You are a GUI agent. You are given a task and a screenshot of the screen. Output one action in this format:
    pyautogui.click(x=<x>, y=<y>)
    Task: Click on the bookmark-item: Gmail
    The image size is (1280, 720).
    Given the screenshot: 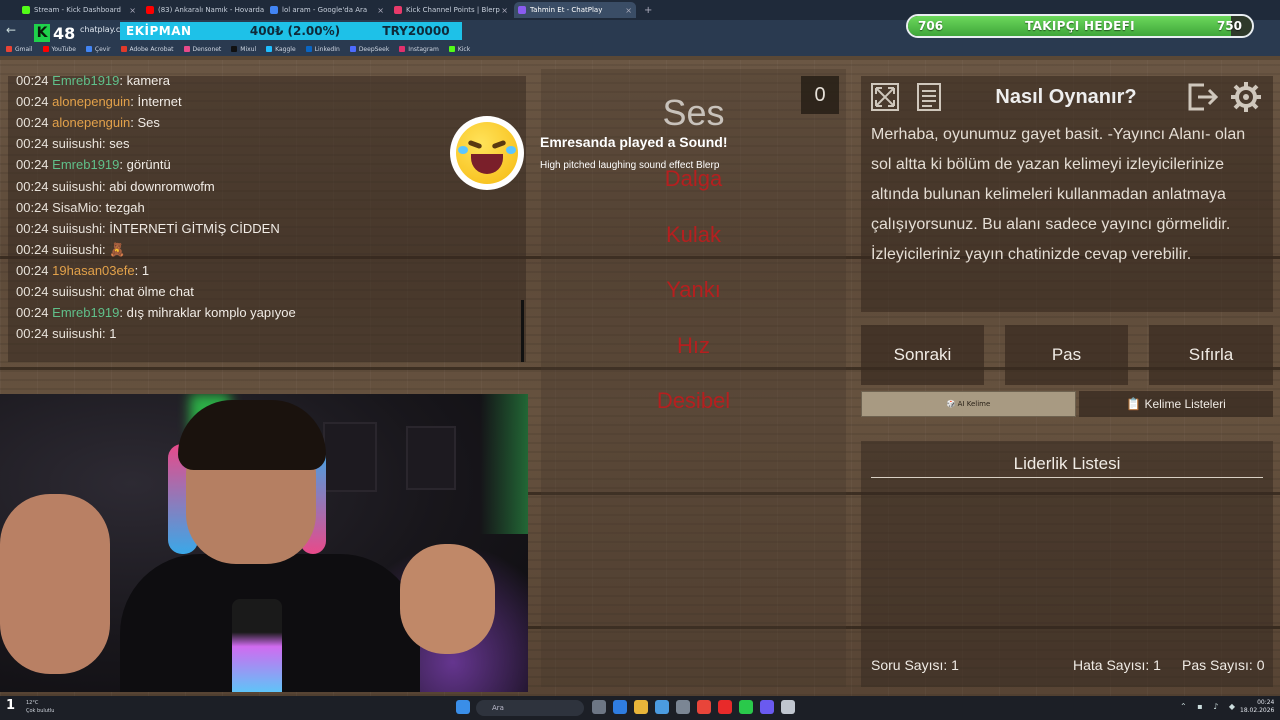 What is the action you would take?
    pyautogui.click(x=19, y=49)
    